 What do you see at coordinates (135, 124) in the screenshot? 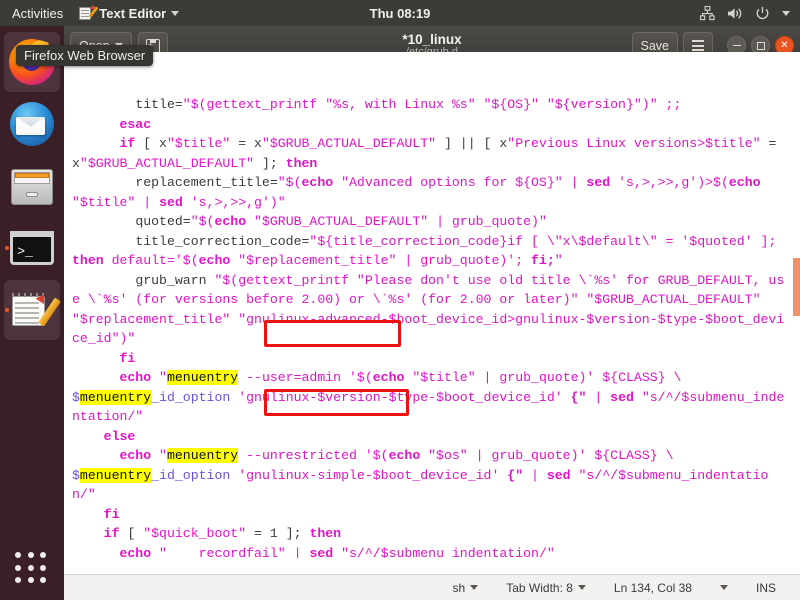
I see `code-token: esac` at bounding box center [135, 124].